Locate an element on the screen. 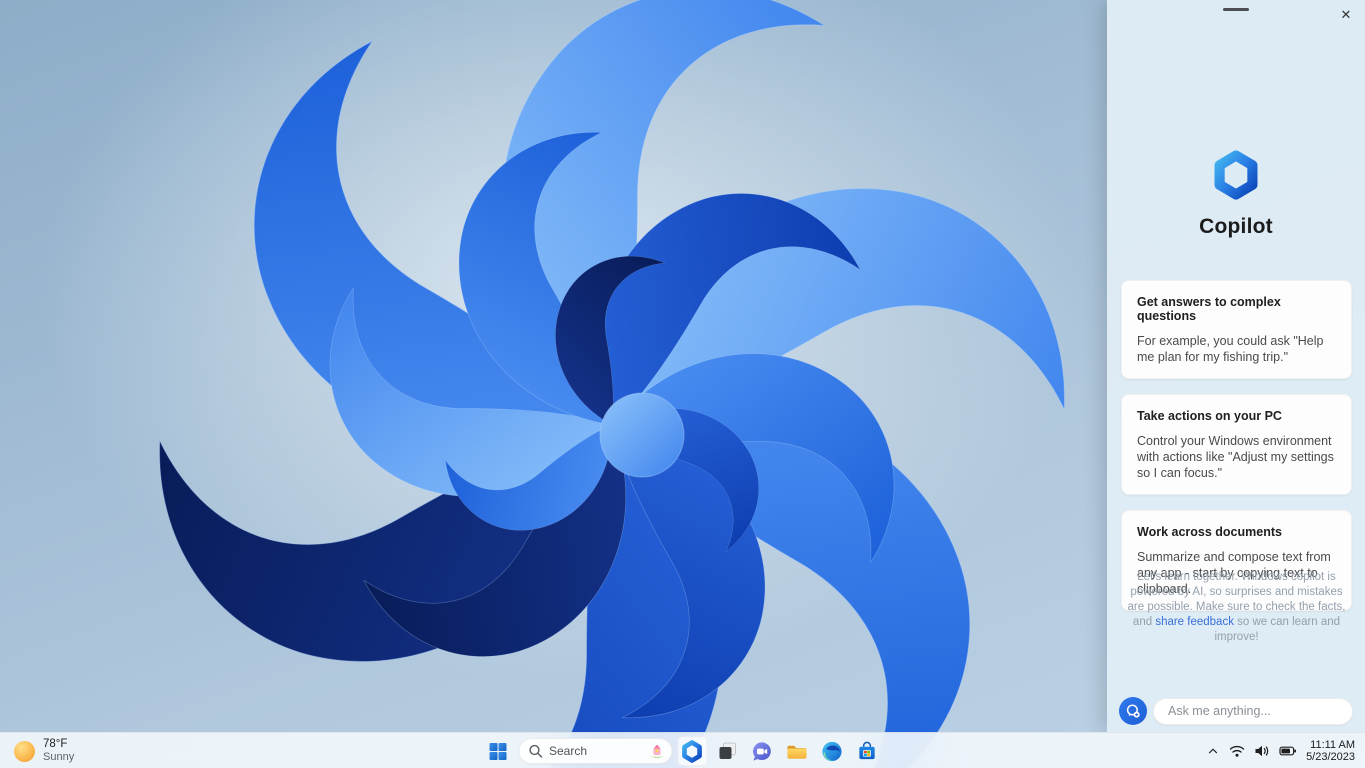  taskbar-app-copilot is located at coordinates (692, 751).